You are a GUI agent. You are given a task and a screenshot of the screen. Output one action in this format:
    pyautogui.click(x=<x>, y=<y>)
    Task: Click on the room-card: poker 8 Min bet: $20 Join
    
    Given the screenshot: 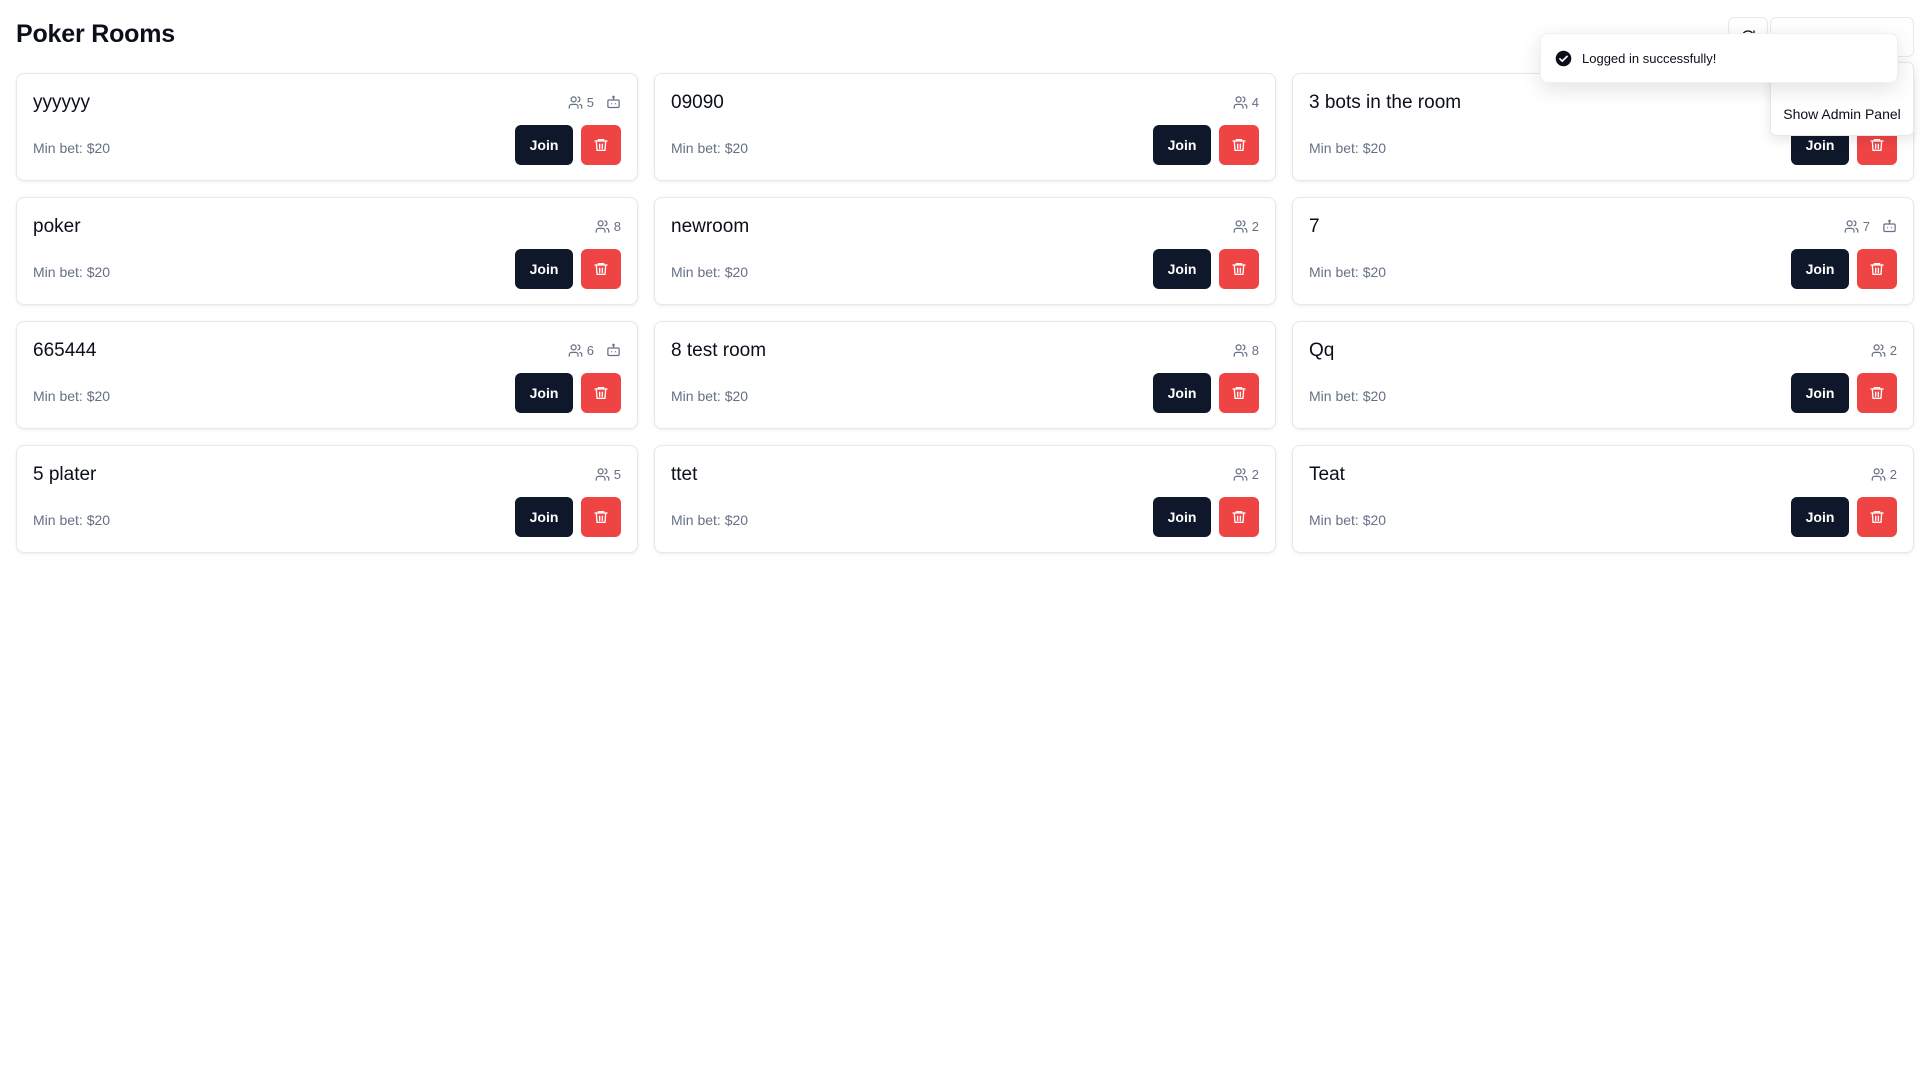 What is the action you would take?
    pyautogui.click(x=327, y=251)
    